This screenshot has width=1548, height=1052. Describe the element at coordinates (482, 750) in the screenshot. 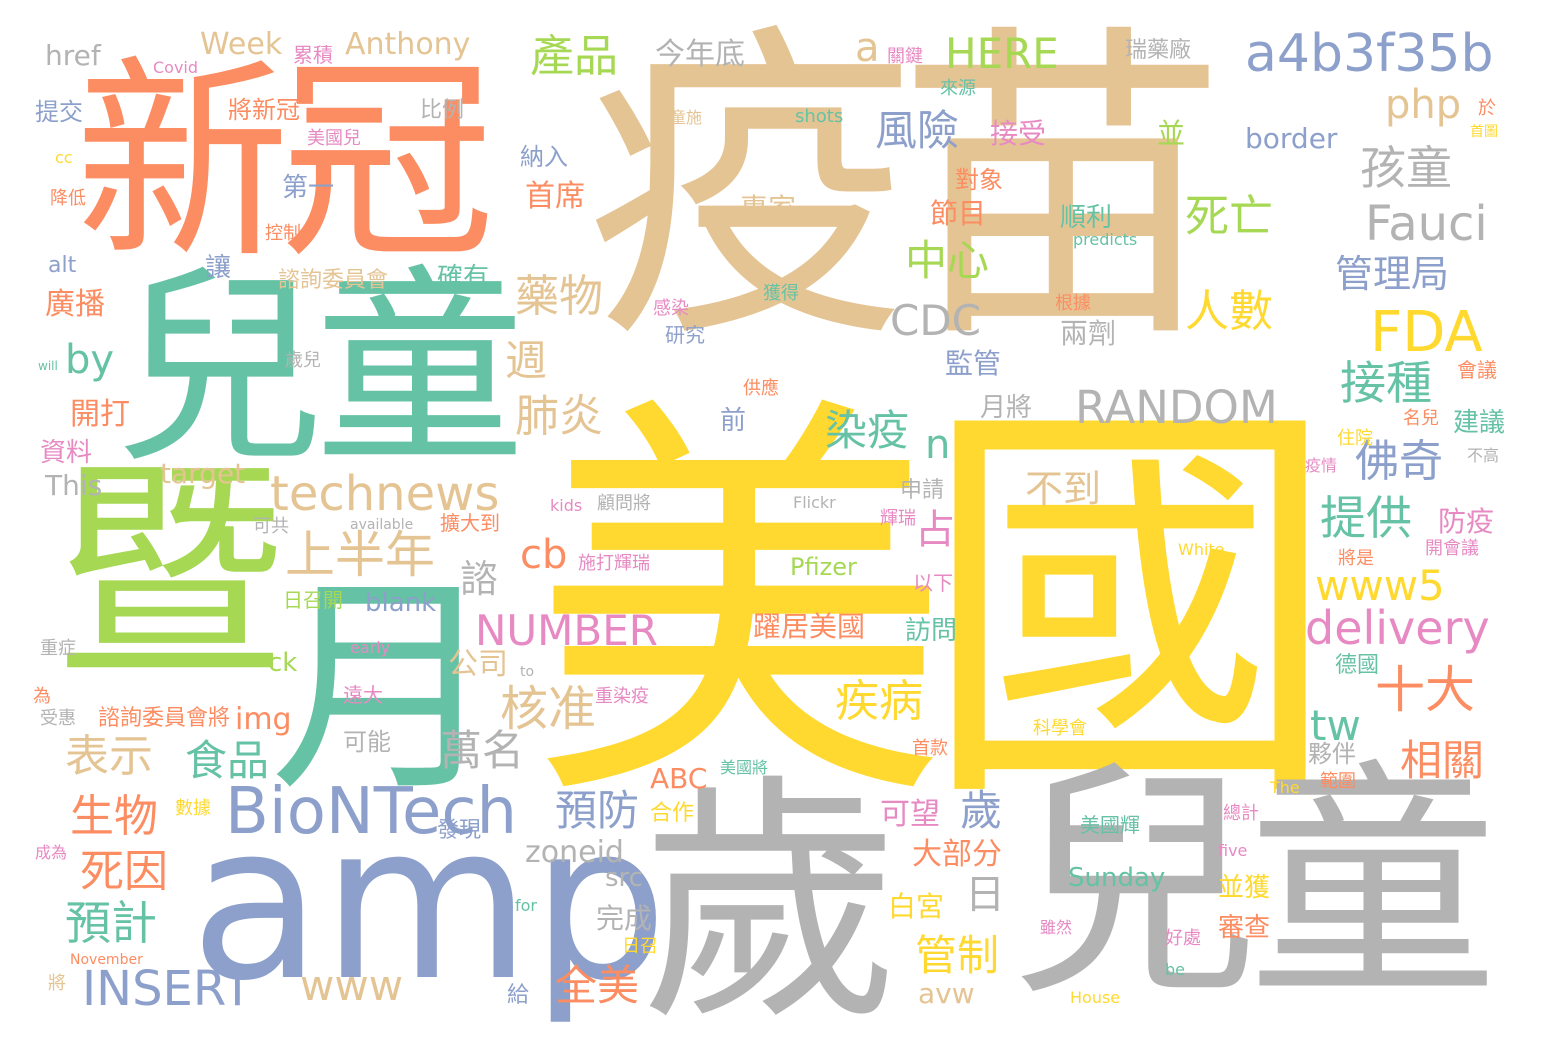

I see `word: 萬名` at that location.